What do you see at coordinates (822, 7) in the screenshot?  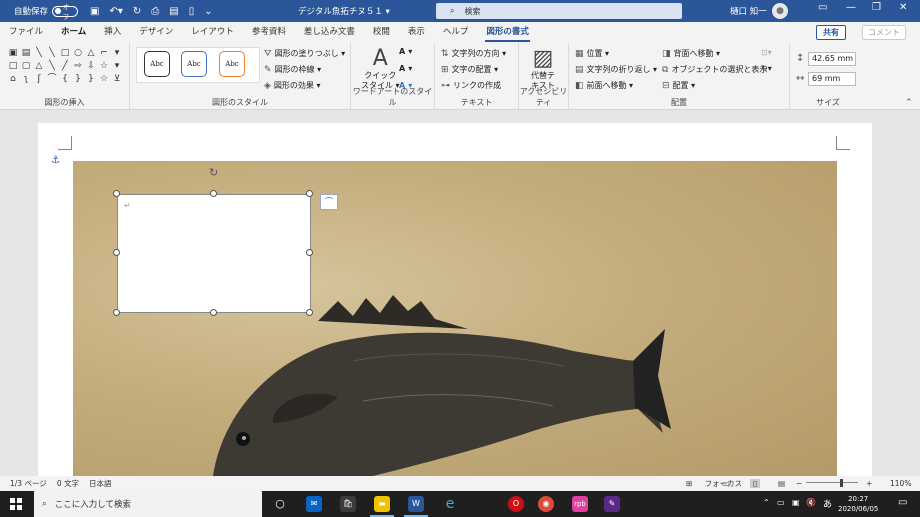 I see `ribbon-display-icon: ▭` at bounding box center [822, 7].